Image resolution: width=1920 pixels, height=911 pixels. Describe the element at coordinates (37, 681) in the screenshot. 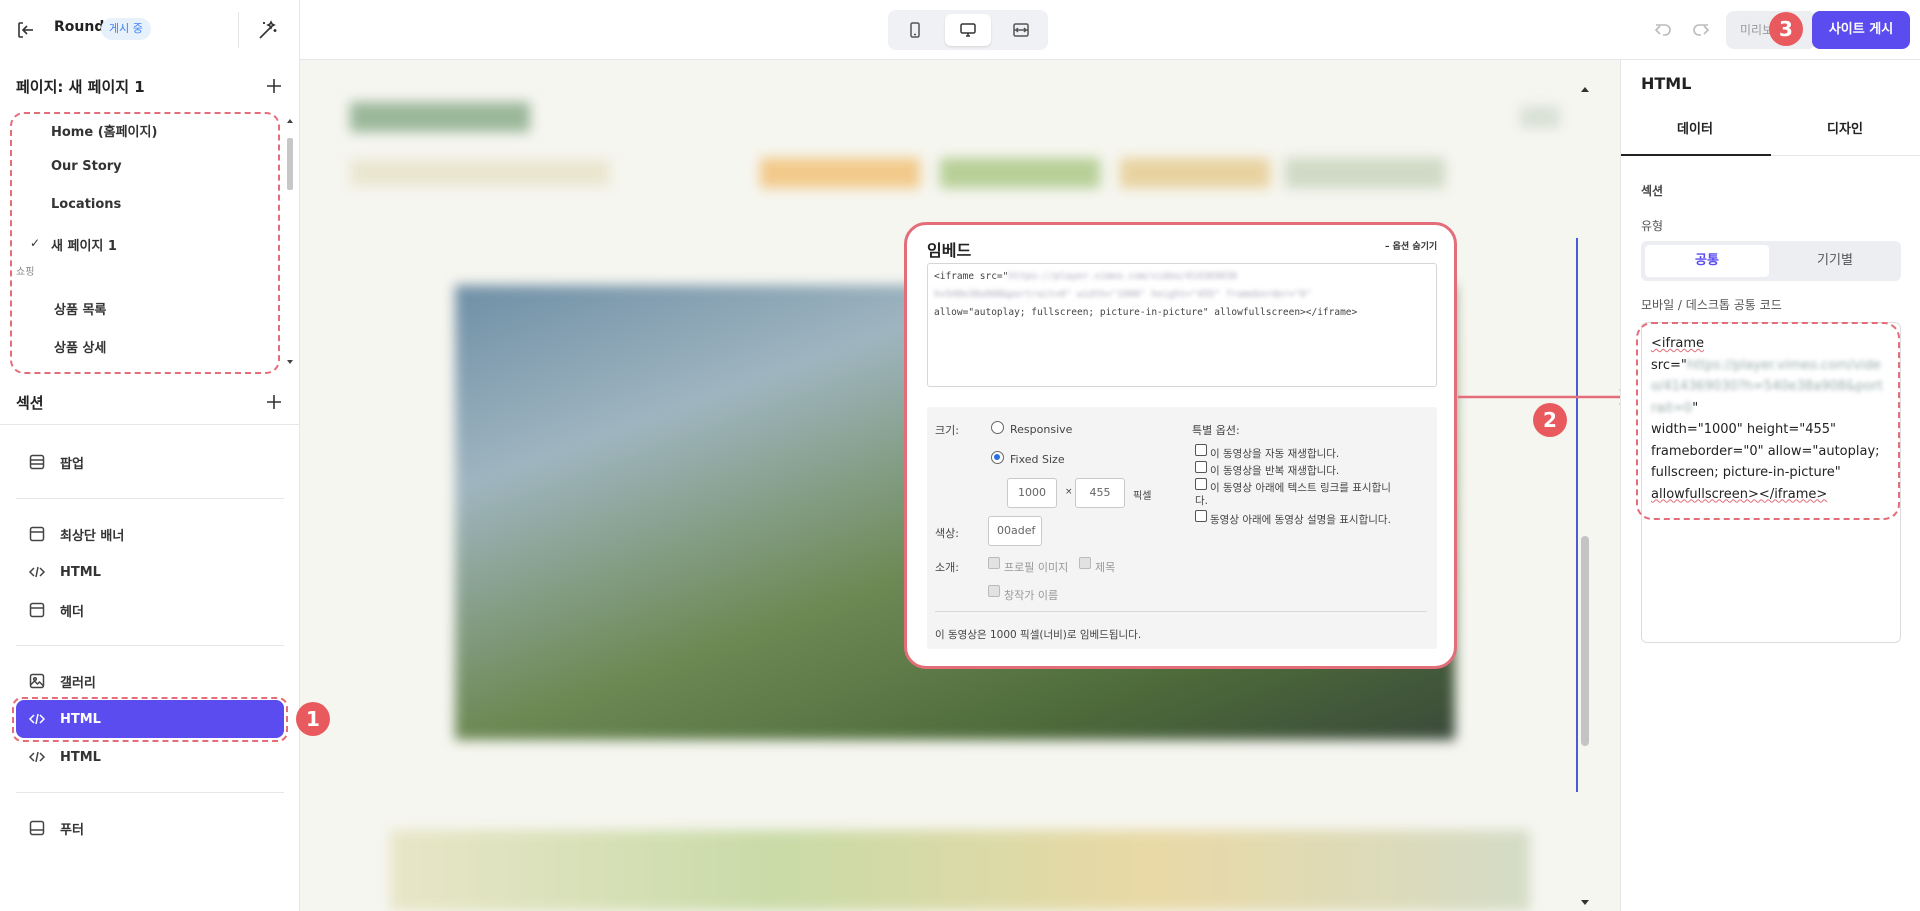

I see `image-icon` at that location.